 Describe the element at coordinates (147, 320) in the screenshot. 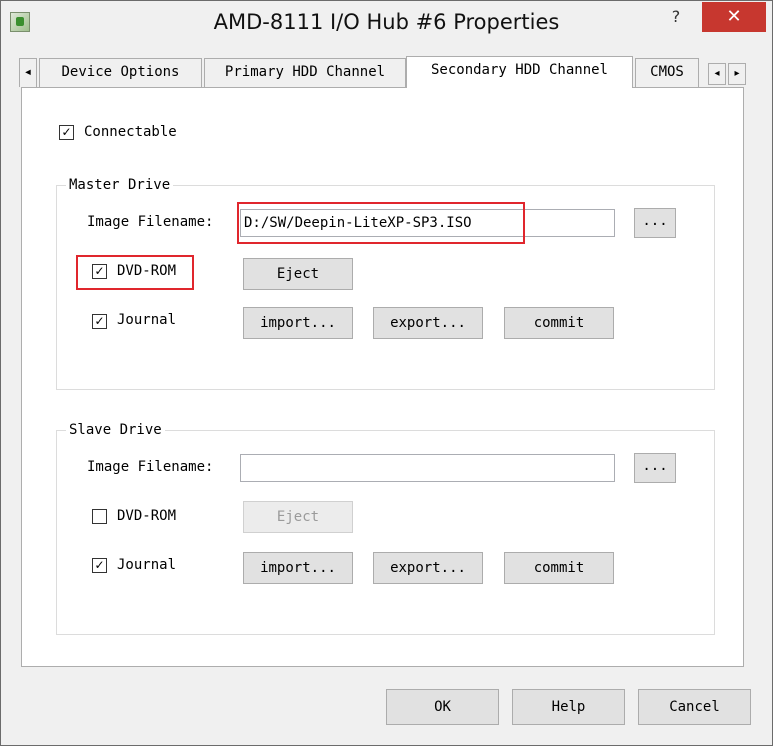

I see `master-journal-label: Journal` at that location.